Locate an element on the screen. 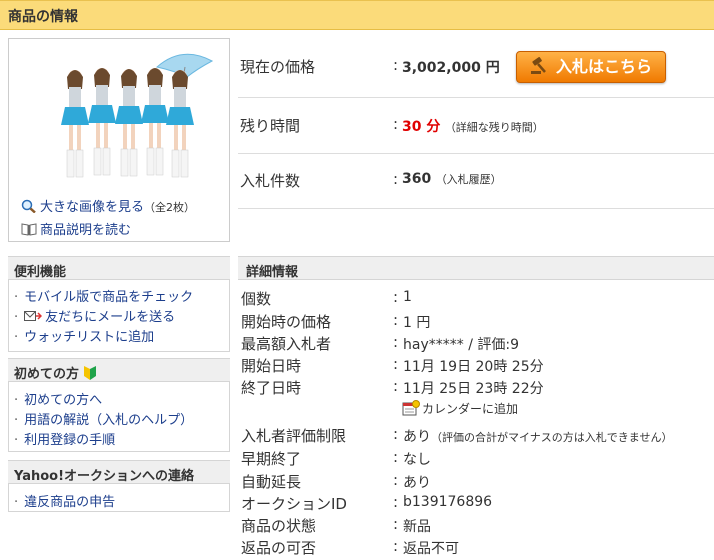 This screenshot has width=714, height=560. detail-value: 返品不可 is located at coordinates (431, 549).